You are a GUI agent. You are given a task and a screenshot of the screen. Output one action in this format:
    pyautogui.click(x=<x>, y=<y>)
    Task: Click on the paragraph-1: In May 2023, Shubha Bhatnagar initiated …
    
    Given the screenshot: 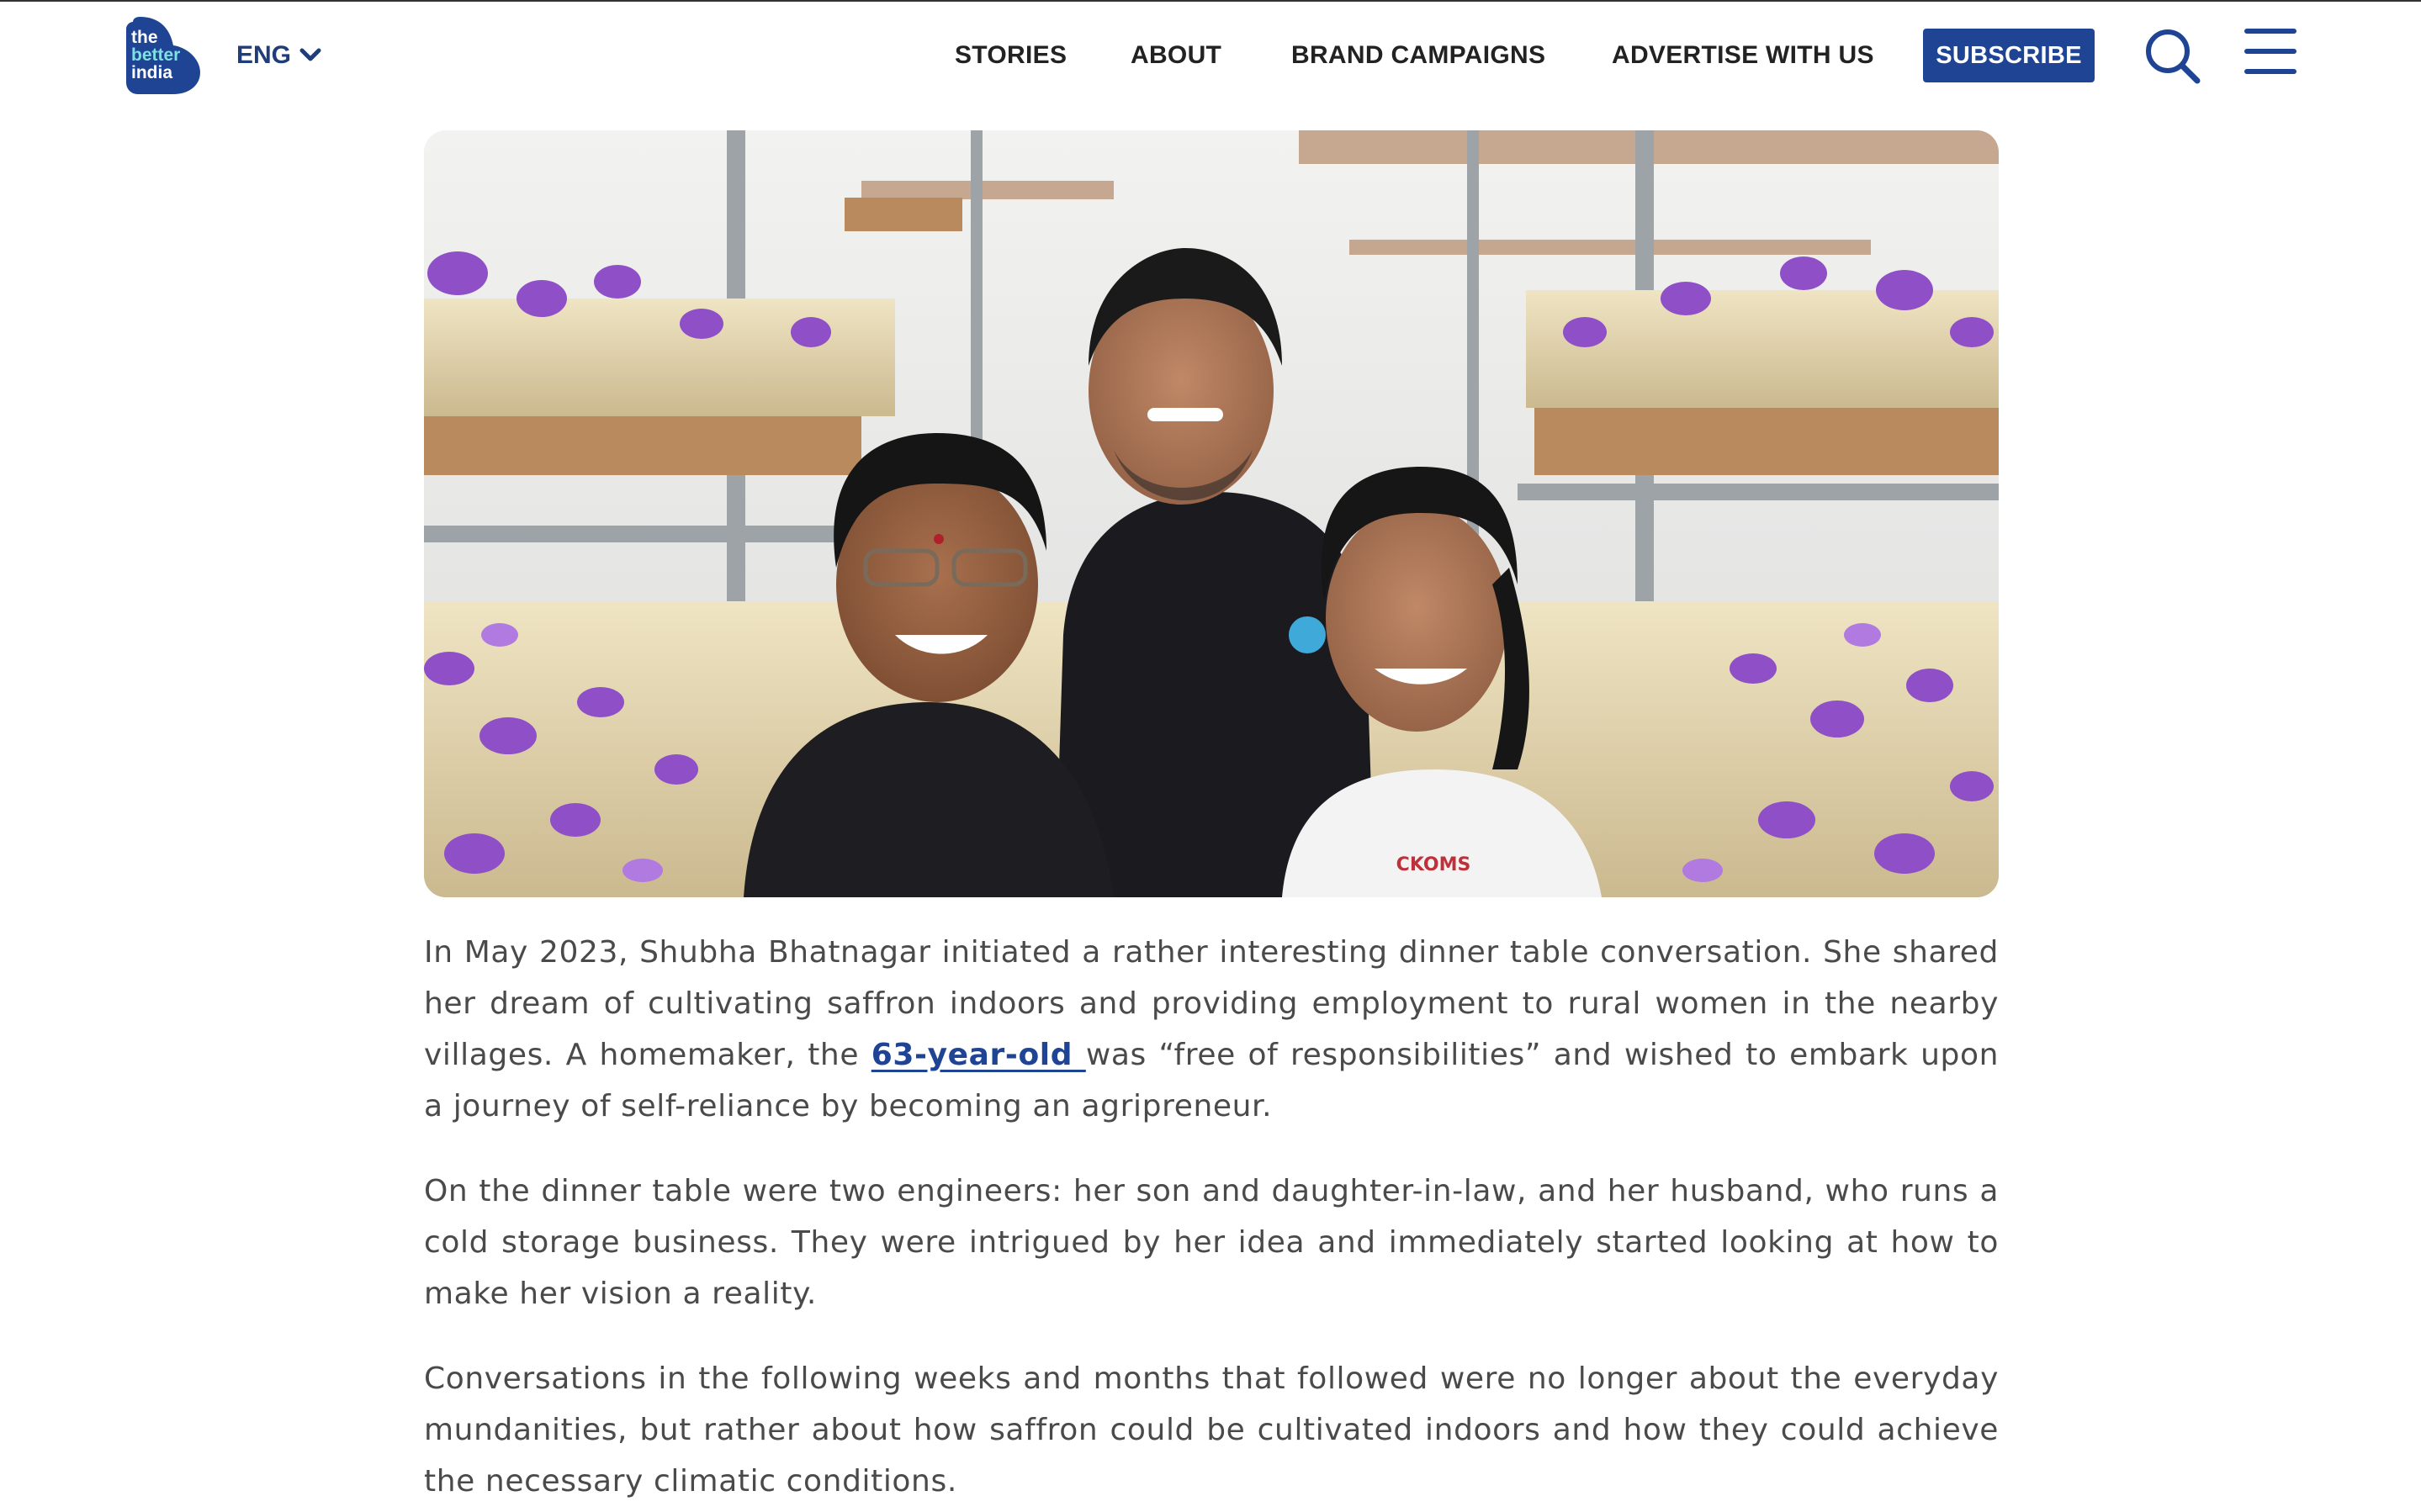 What is the action you would take?
    pyautogui.click(x=1212, y=1029)
    